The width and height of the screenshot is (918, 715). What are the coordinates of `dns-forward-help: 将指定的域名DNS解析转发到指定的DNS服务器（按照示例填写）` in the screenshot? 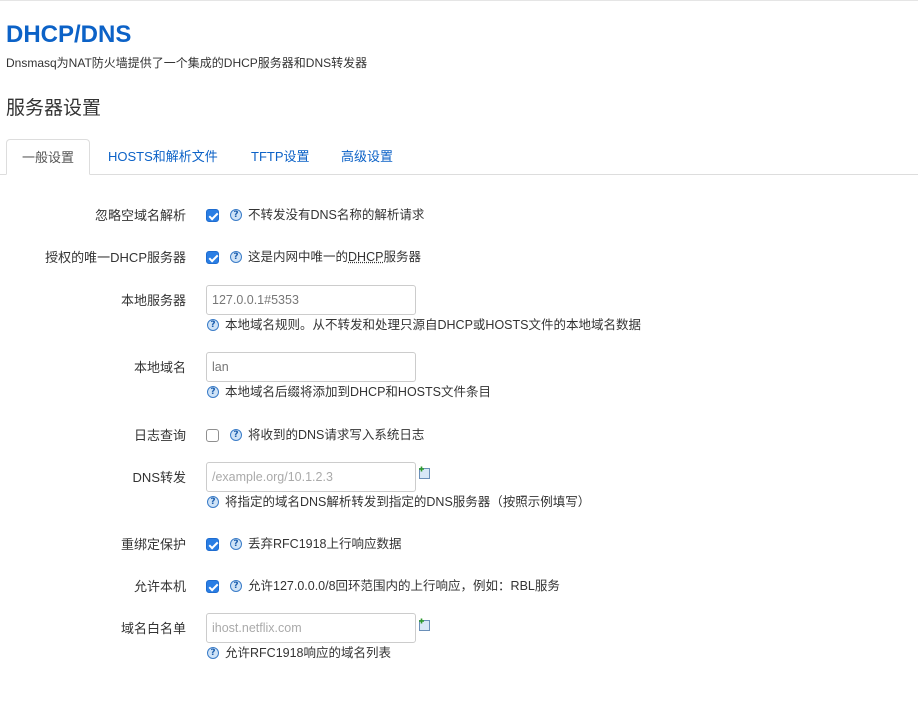 It's located at (408, 502).